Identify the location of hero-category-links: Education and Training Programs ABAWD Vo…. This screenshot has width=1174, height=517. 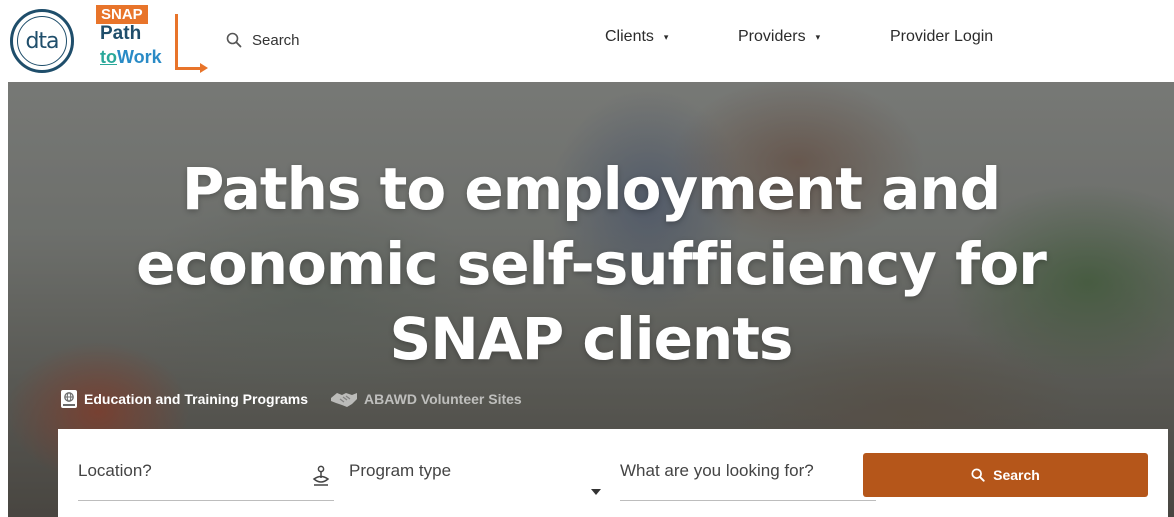
(291, 399).